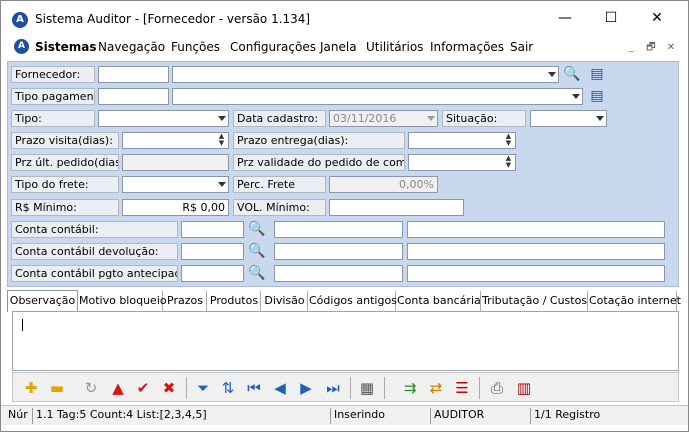 Image resolution: width=689 pixels, height=432 pixels. I want to click on situacao-label: Situação:, so click(484, 118).